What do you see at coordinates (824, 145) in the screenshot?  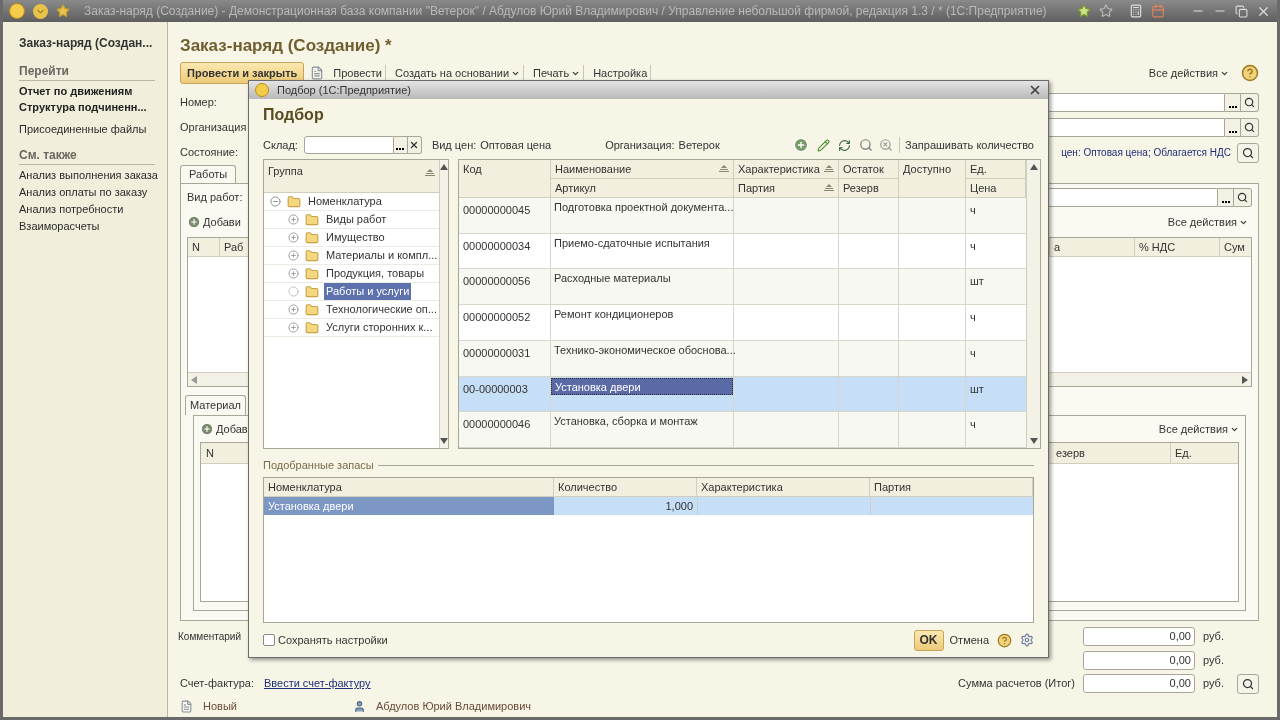 I see `edit-icon` at bounding box center [824, 145].